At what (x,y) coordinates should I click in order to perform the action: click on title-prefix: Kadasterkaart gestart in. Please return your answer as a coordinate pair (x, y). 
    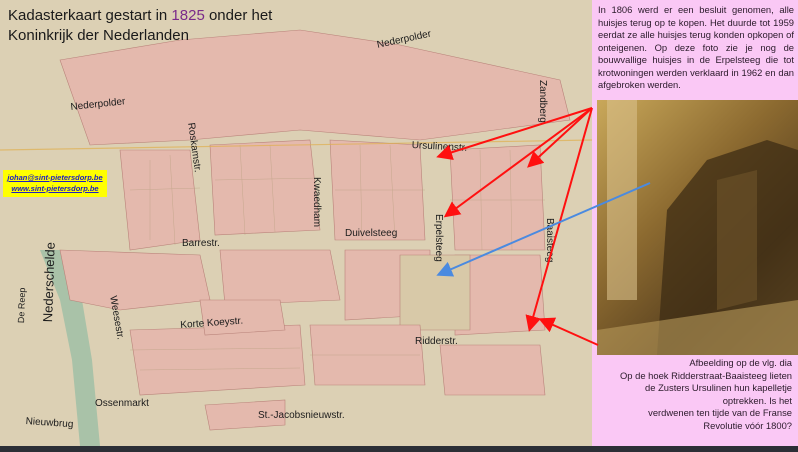
    Looking at the image, I should click on (90, 15).